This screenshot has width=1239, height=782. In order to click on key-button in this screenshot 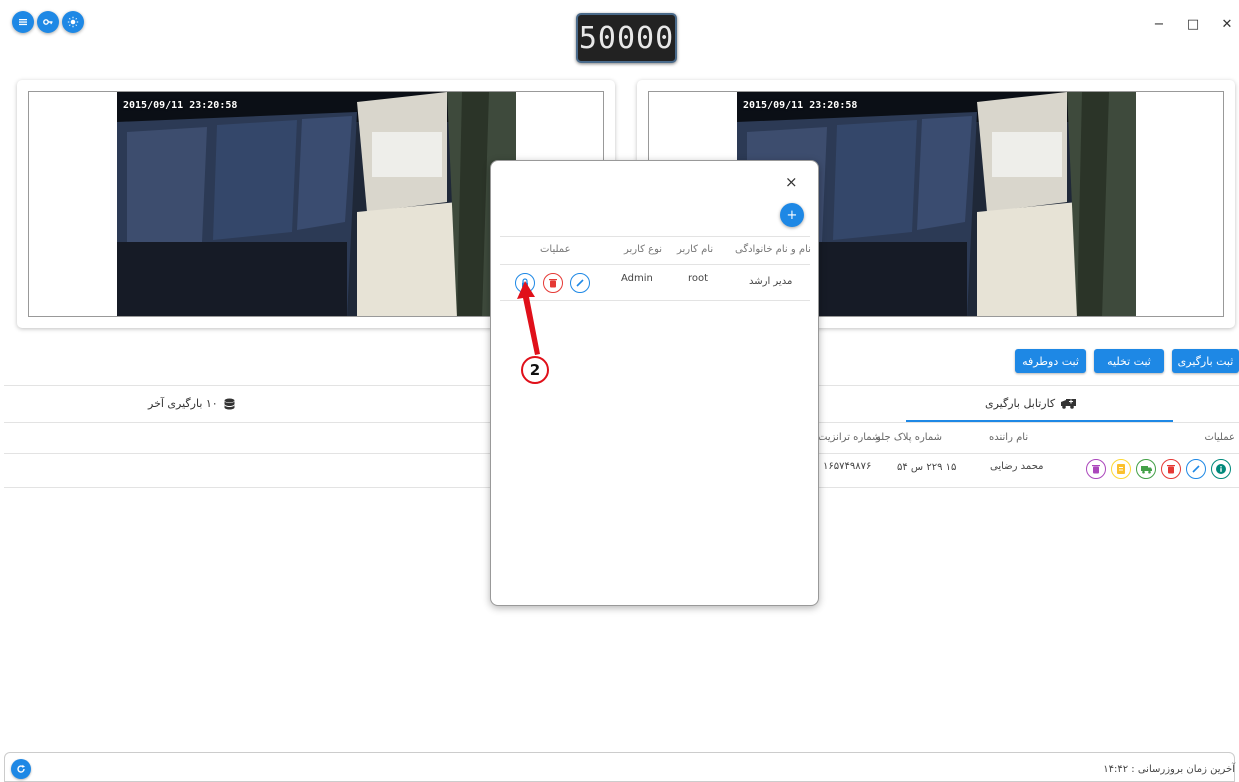, I will do `click(48, 22)`.